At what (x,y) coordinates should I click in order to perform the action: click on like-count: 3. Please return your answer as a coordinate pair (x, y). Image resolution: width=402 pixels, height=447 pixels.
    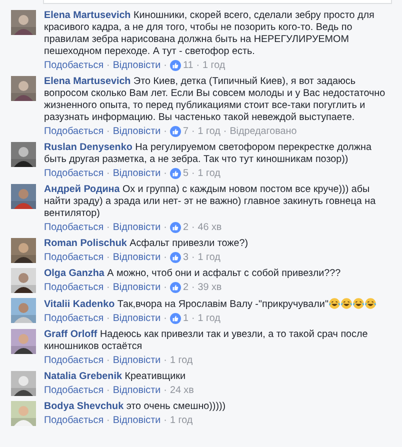
    Looking at the image, I should click on (185, 258).